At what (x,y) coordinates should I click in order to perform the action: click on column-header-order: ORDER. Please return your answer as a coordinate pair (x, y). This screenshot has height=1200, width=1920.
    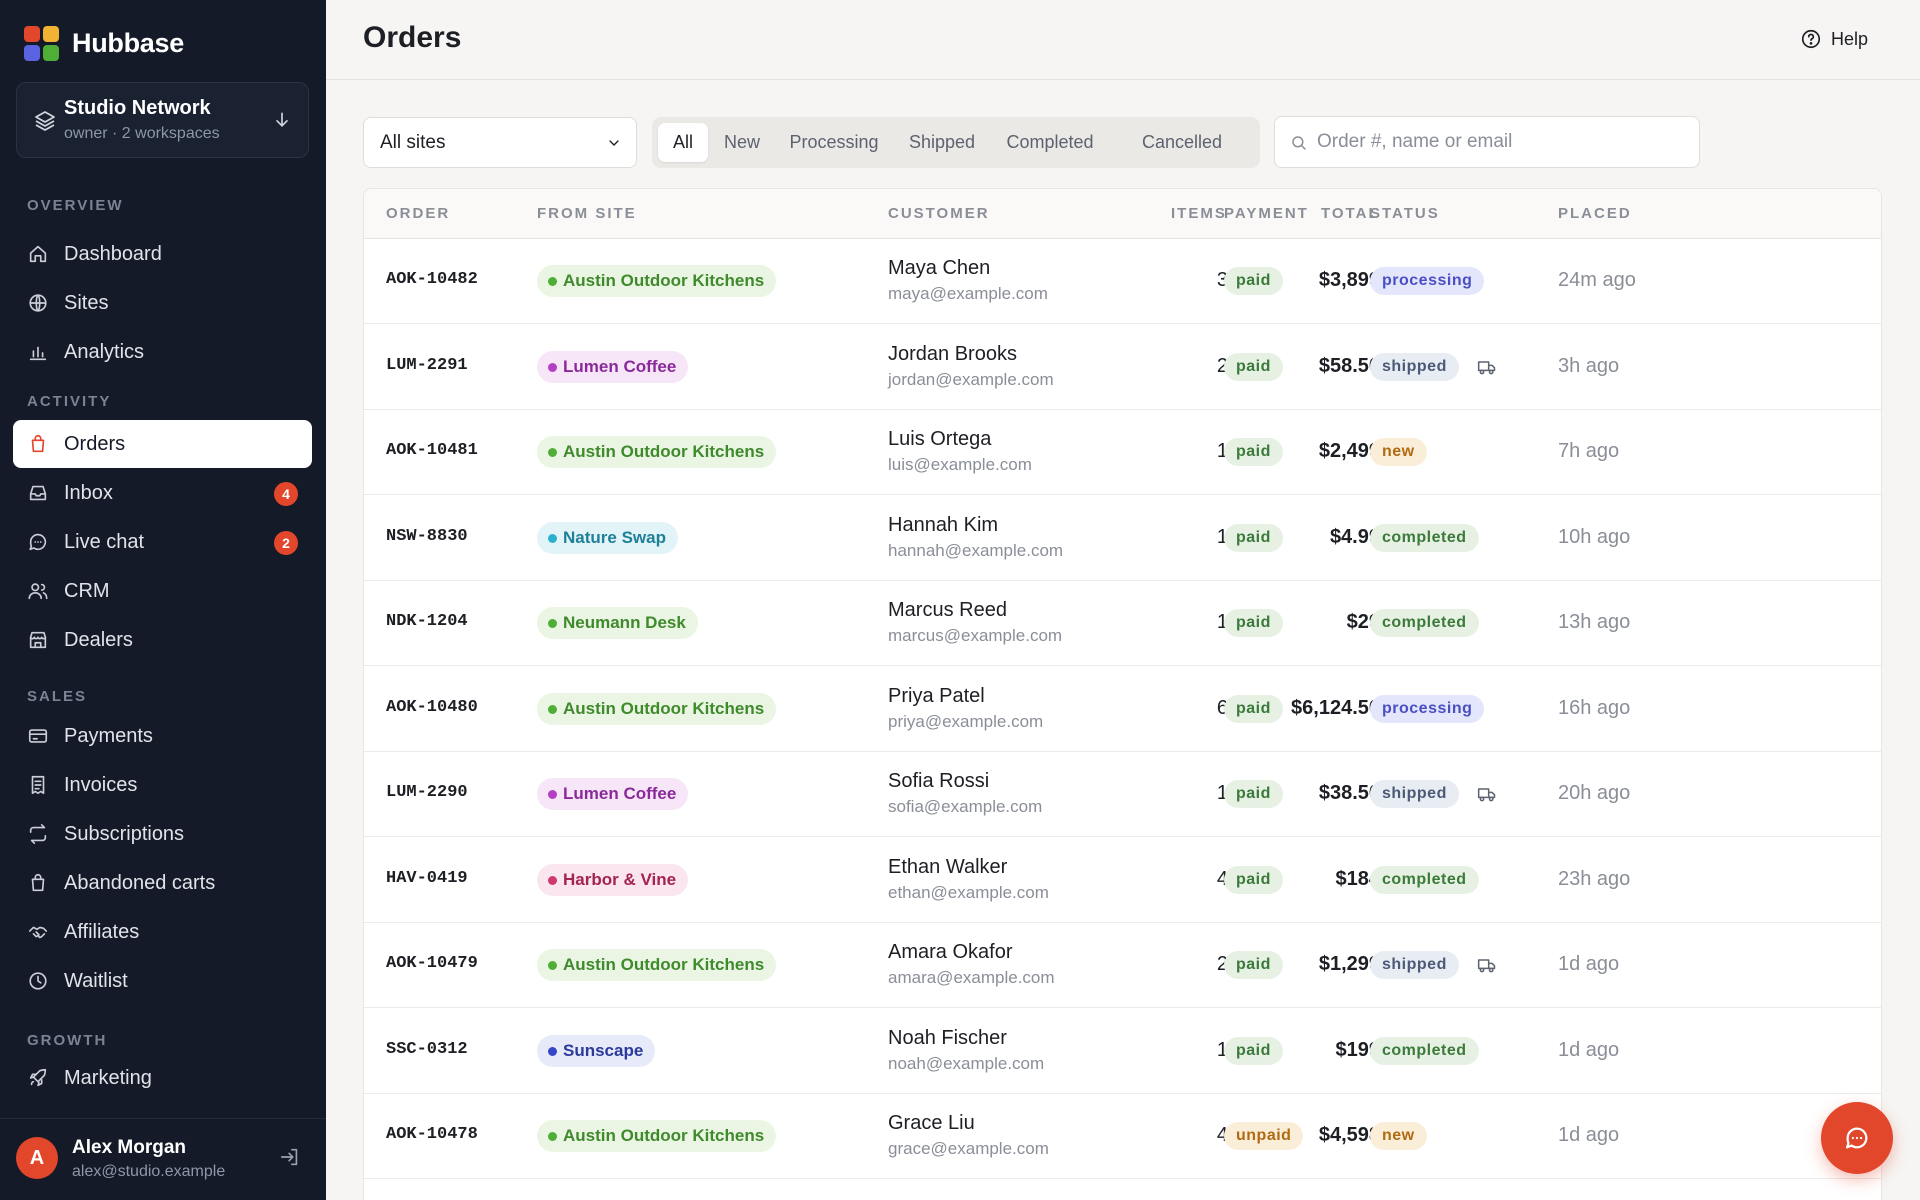
    Looking at the image, I should click on (418, 213).